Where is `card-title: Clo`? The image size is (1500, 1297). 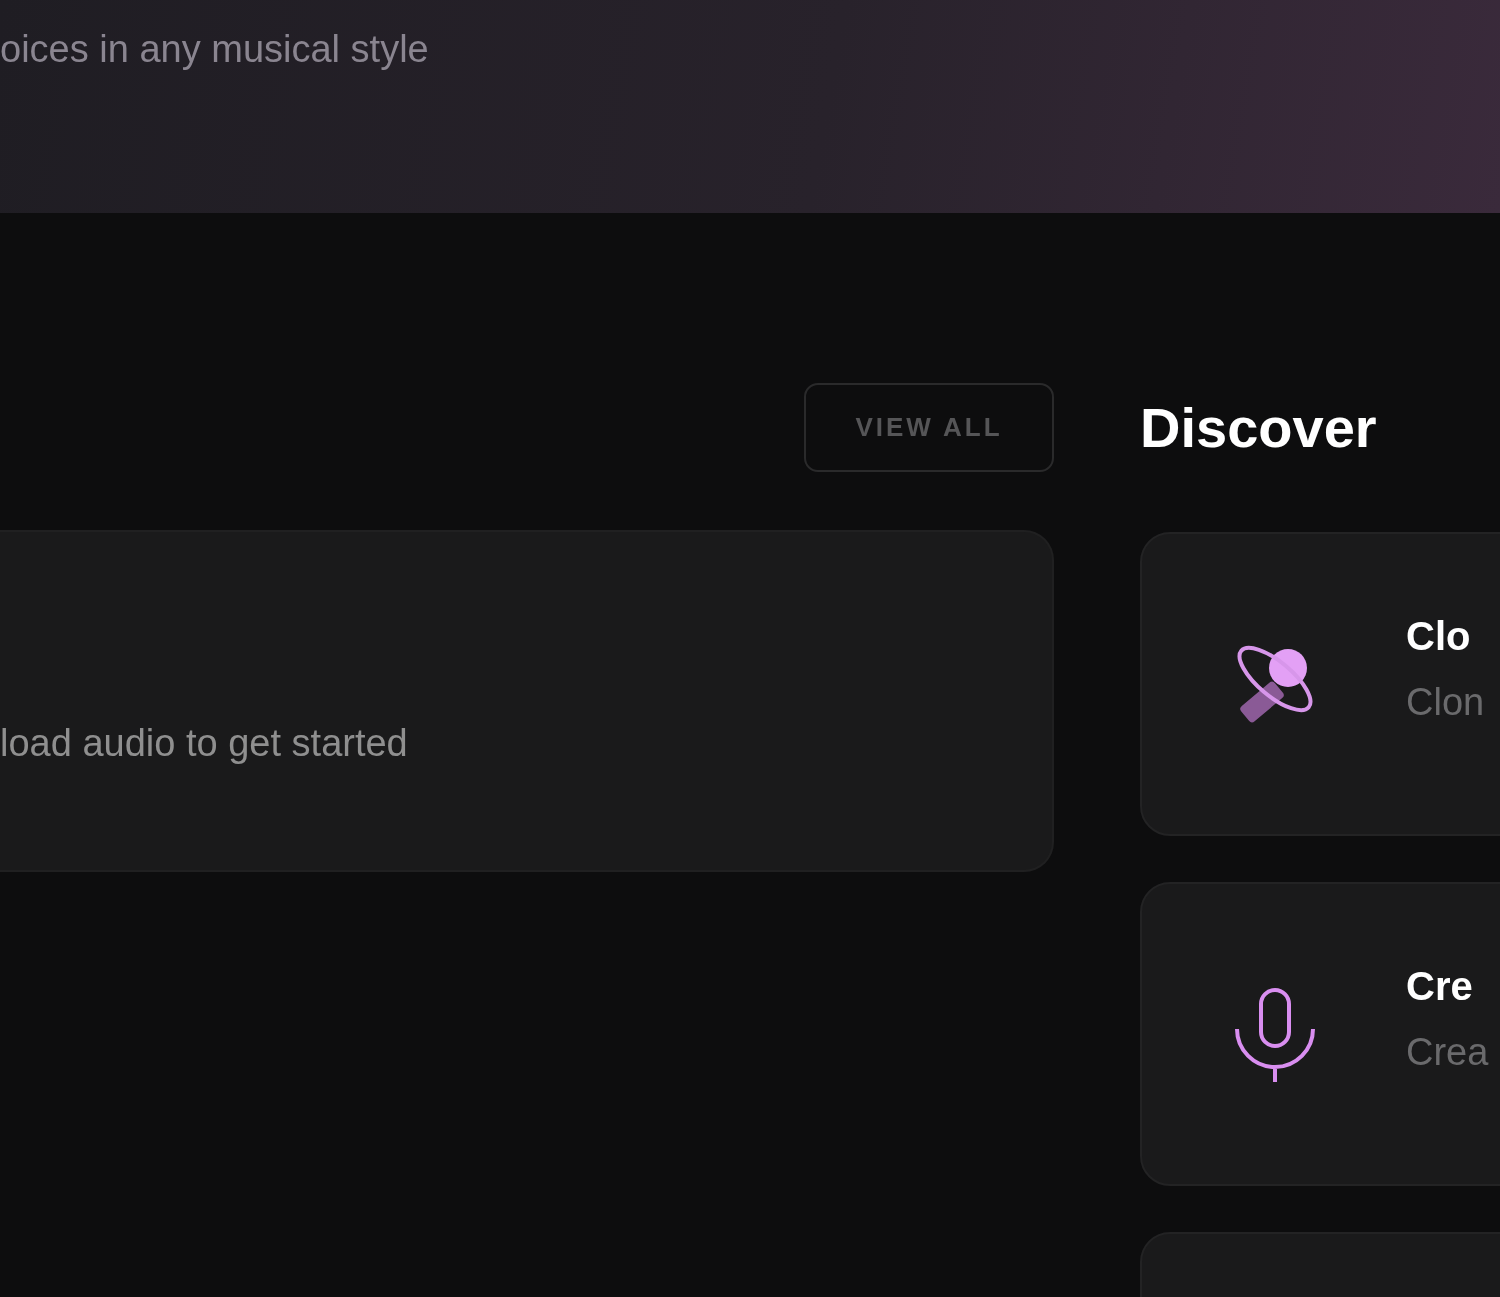 card-title: Clo is located at coordinates (1439, 636).